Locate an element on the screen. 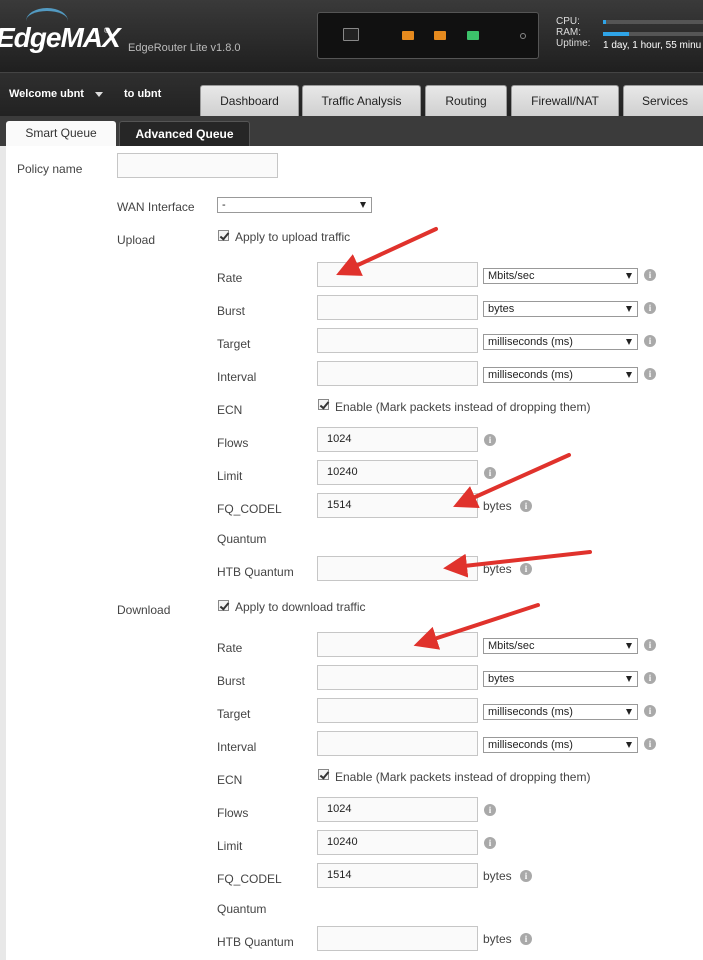 The width and height of the screenshot is (703, 960). upload-target-unit-select: milliseconds (ms) is located at coordinates (560, 342).